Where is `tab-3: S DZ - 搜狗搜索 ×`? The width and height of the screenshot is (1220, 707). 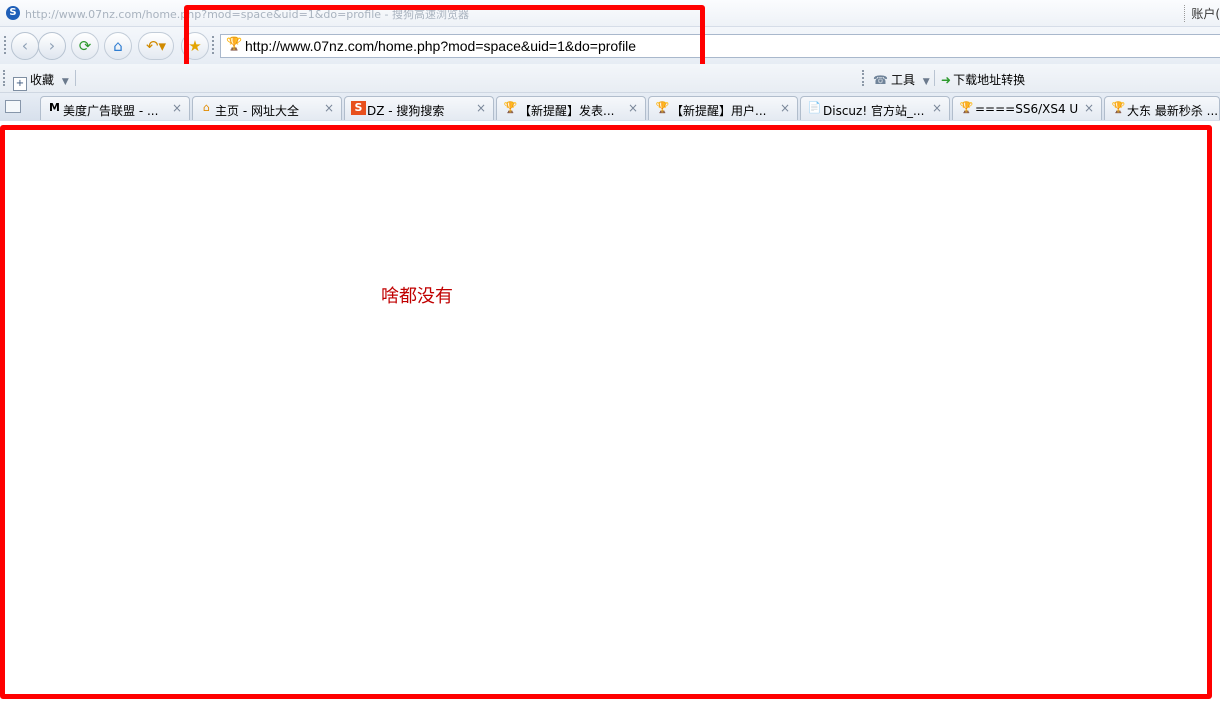
tab-3: S DZ - 搜狗搜索 × is located at coordinates (419, 108).